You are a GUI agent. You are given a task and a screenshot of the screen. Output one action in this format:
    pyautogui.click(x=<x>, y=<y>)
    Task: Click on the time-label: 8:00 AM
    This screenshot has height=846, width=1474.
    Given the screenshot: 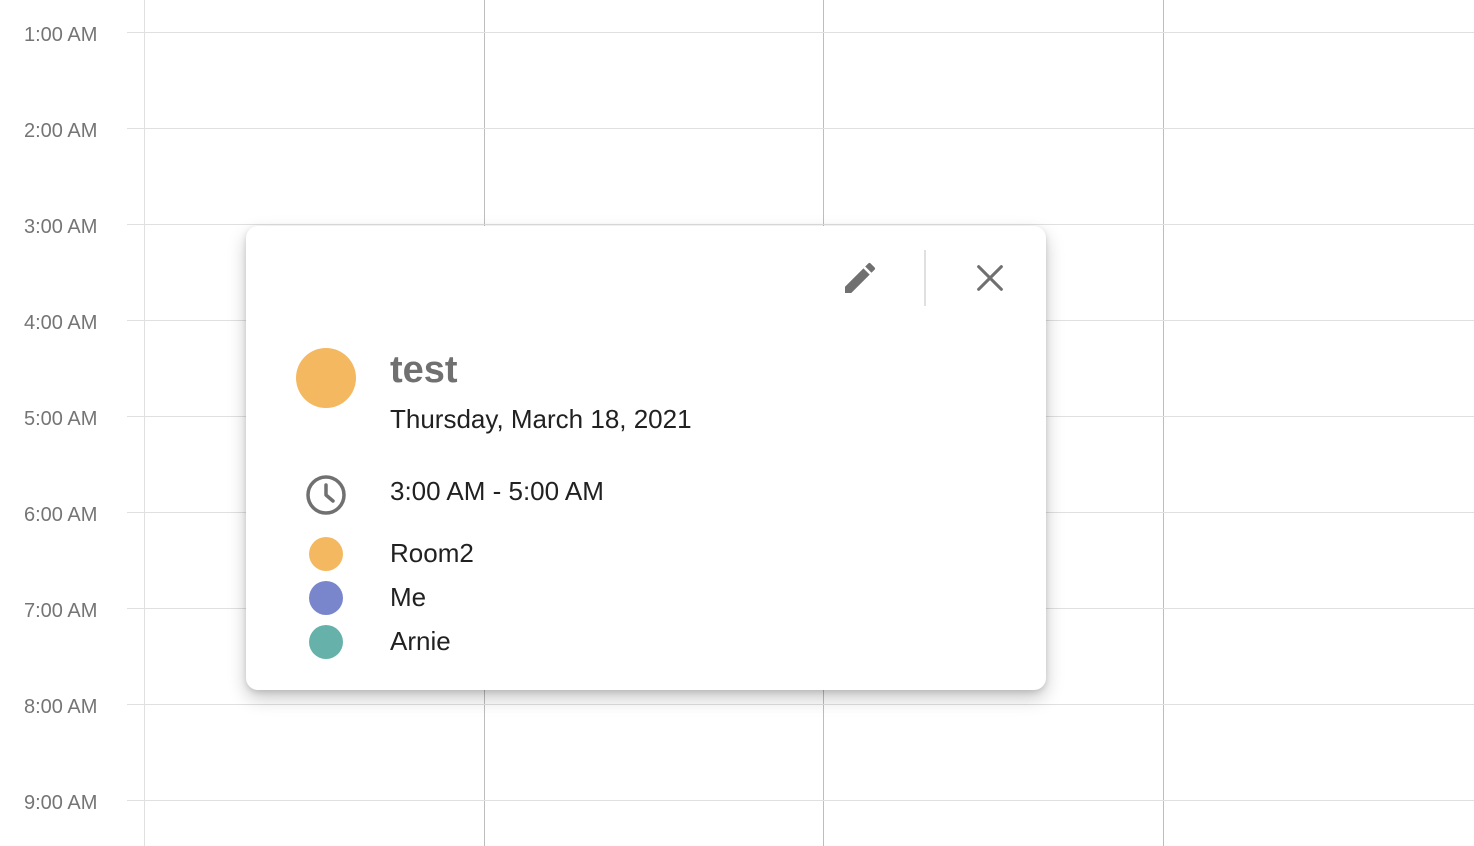 What is the action you would take?
    pyautogui.click(x=61, y=707)
    